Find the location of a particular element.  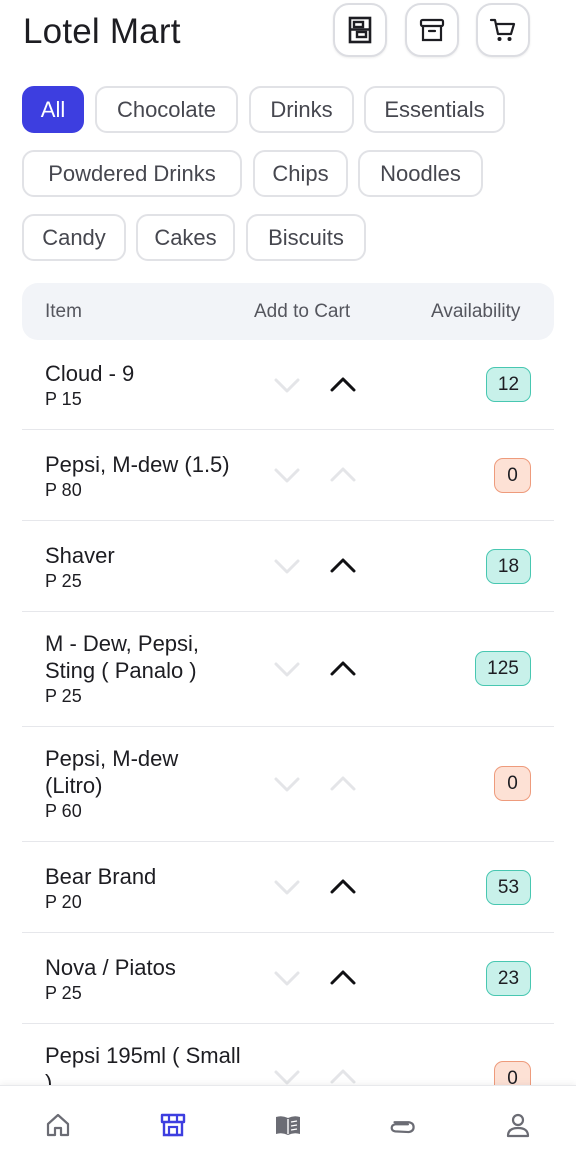

archive-icon is located at coordinates (432, 30).